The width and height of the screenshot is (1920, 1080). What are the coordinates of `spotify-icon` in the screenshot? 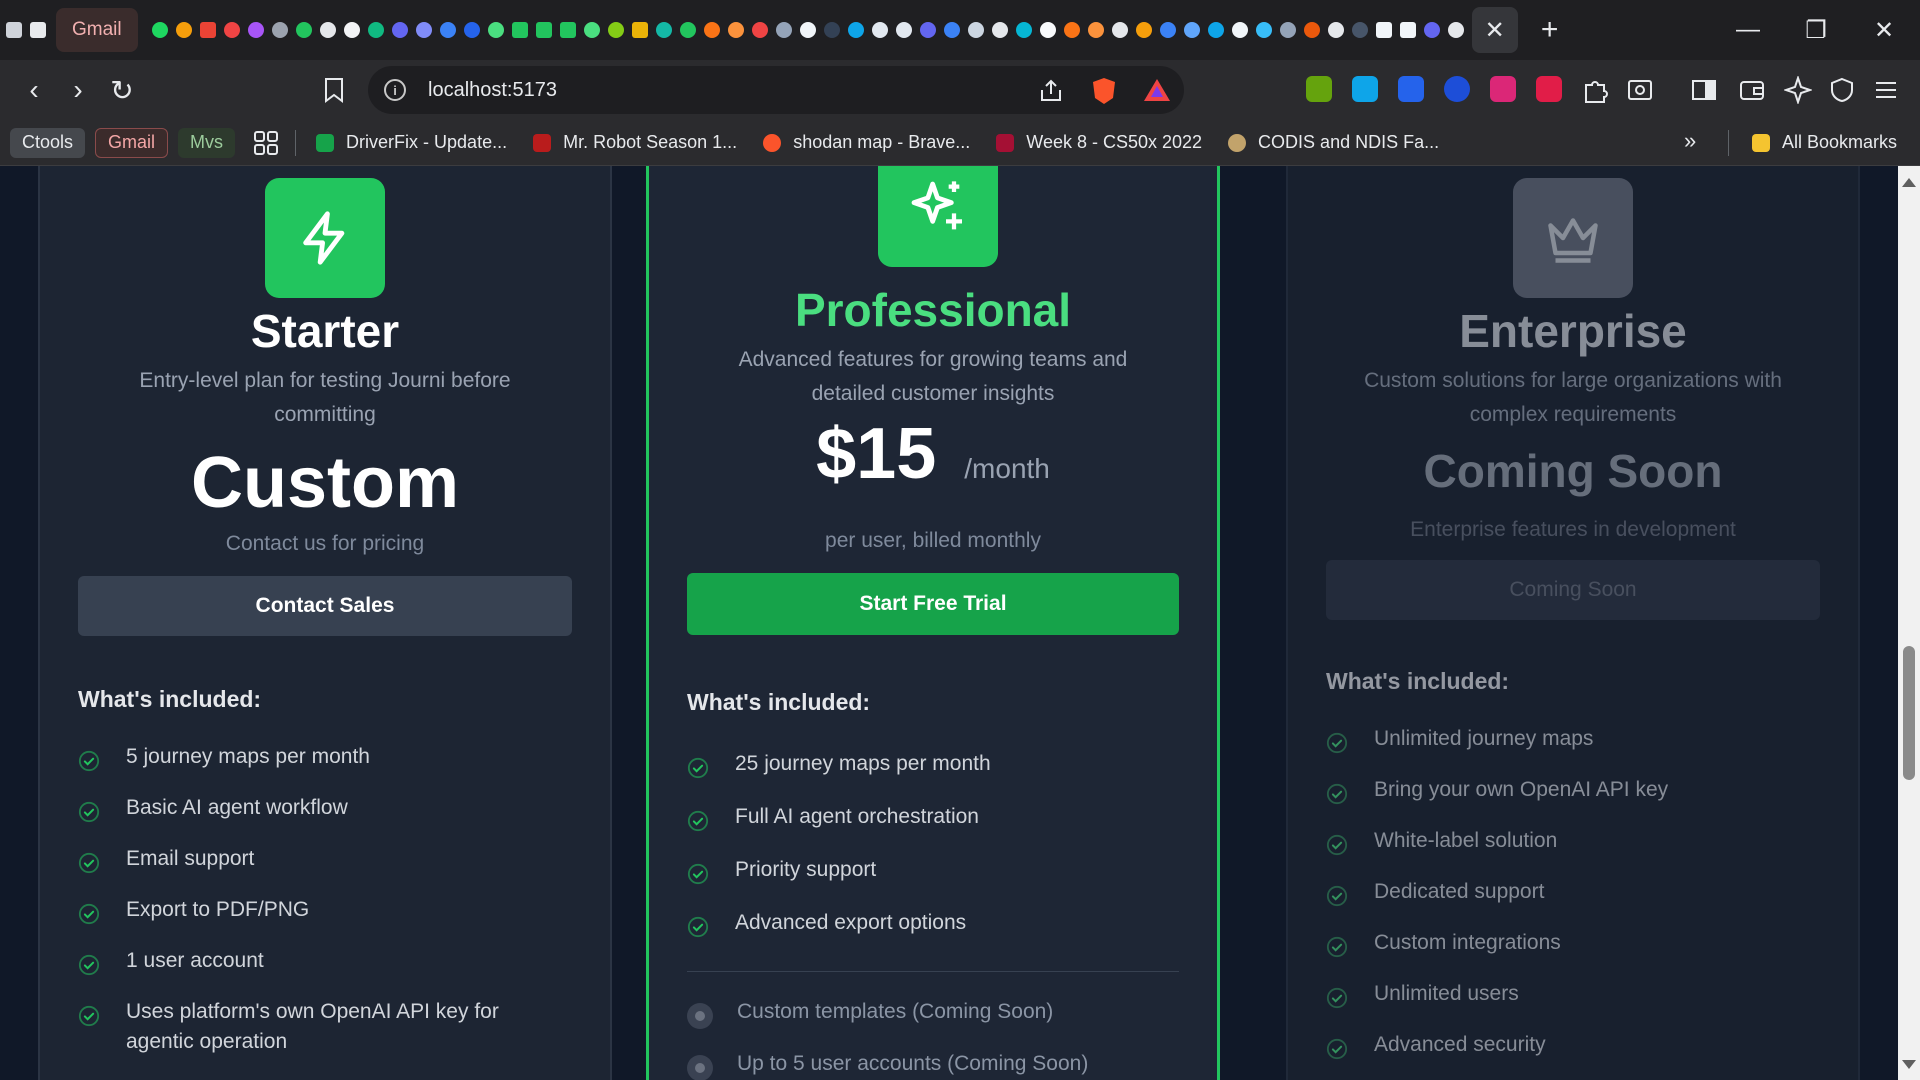 It's located at (159, 30).